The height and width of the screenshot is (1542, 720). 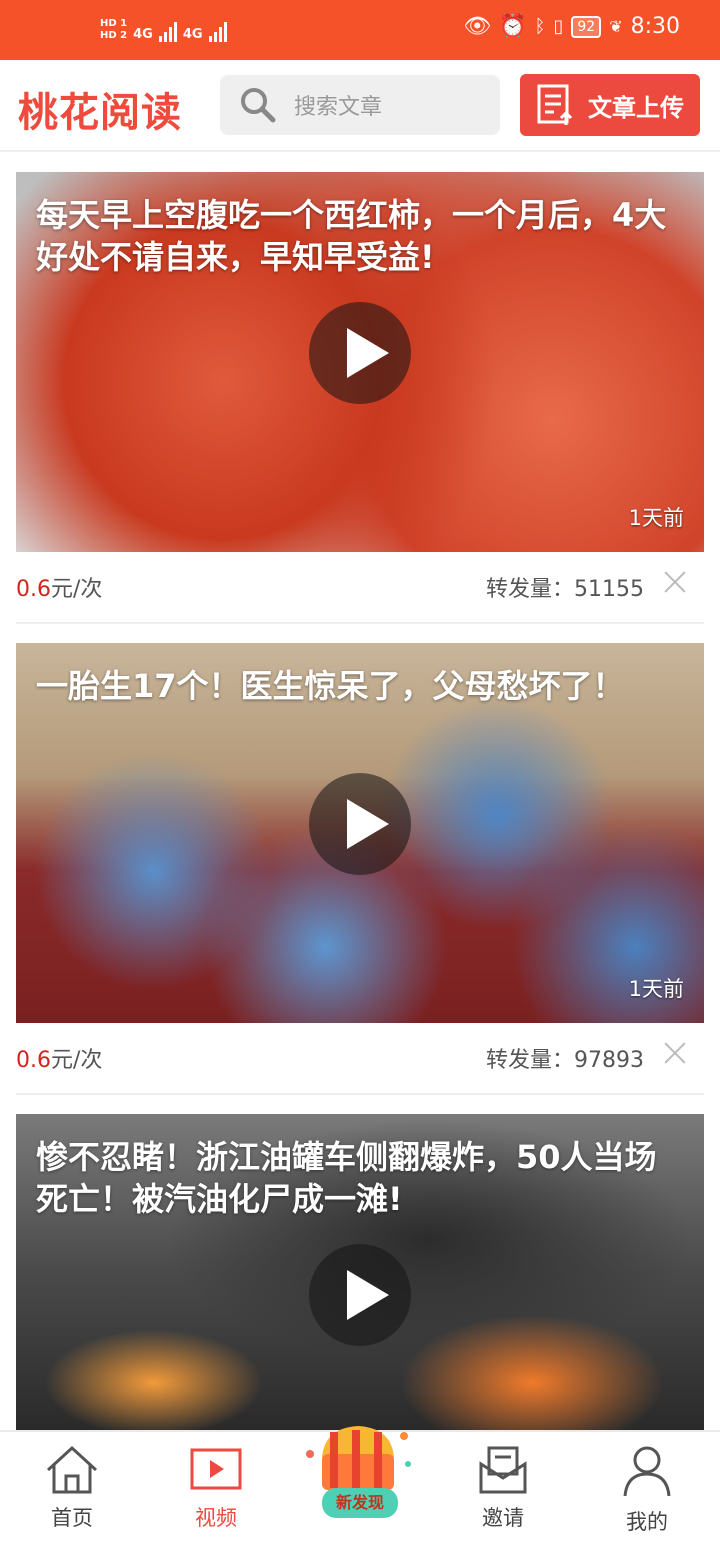 I want to click on tab-home: 首页, so click(x=72, y=1488).